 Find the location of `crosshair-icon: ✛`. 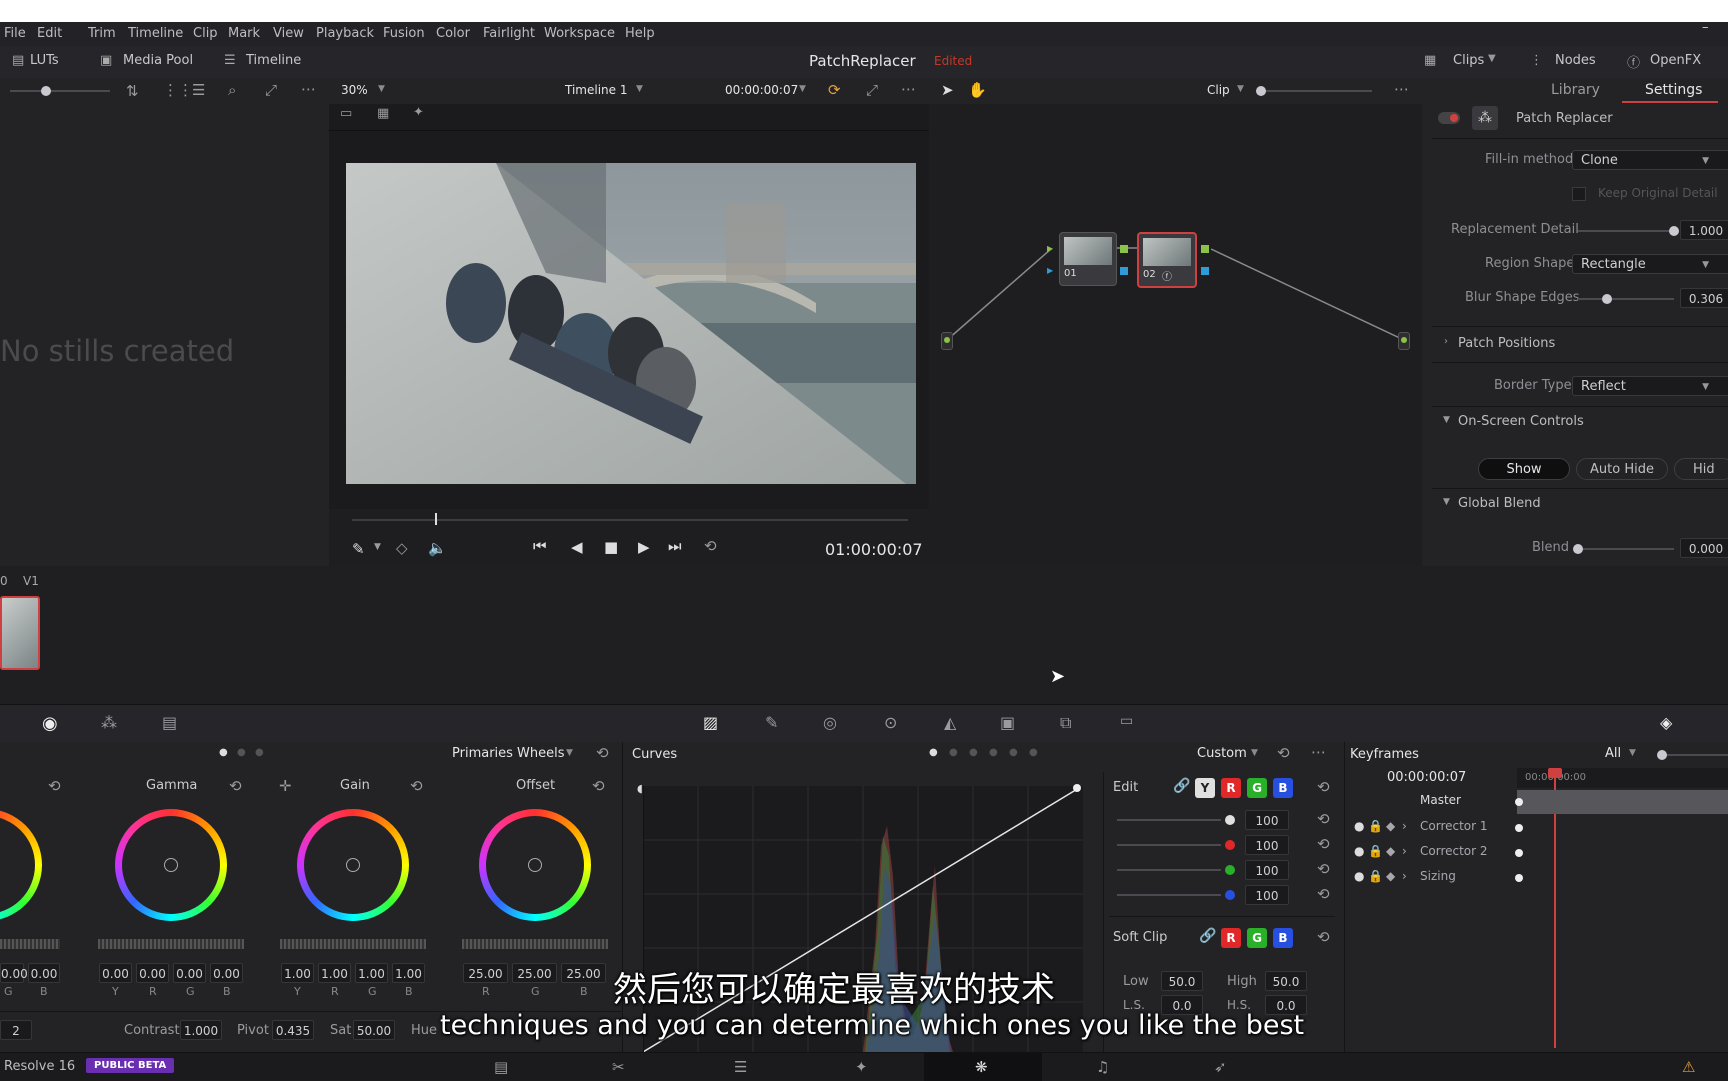

crosshair-icon: ✛ is located at coordinates (285, 786).